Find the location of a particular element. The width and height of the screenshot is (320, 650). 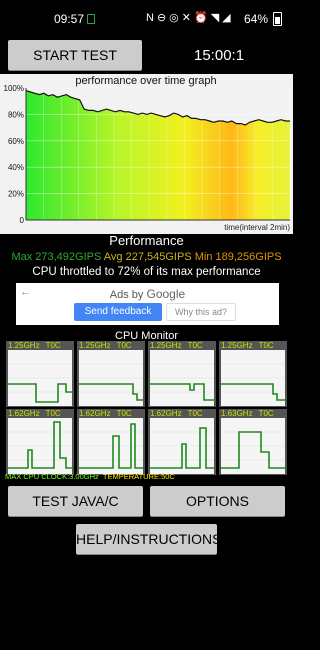

why-this-ad-button: Why this ad? is located at coordinates (201, 312).